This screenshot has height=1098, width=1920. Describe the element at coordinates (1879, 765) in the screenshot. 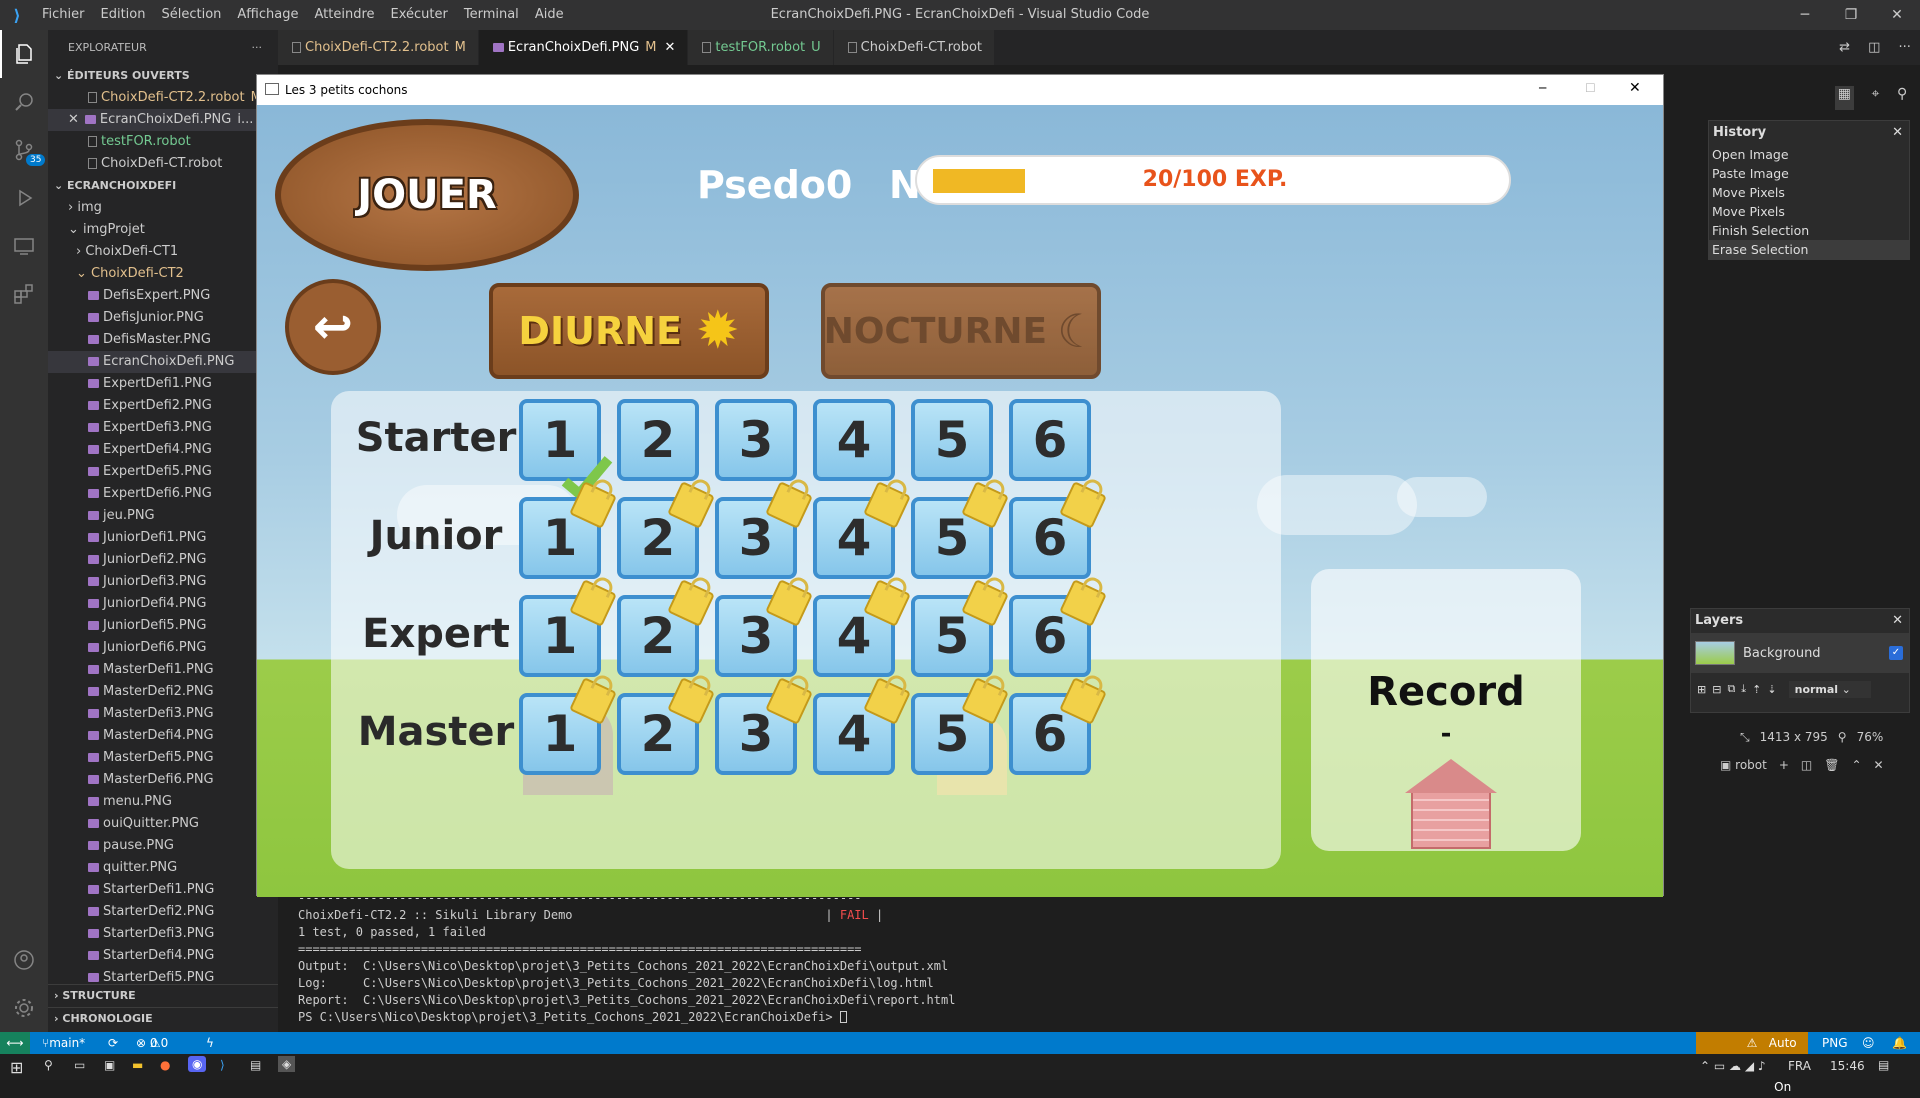

I see `close-panel-icon: ✕` at that location.